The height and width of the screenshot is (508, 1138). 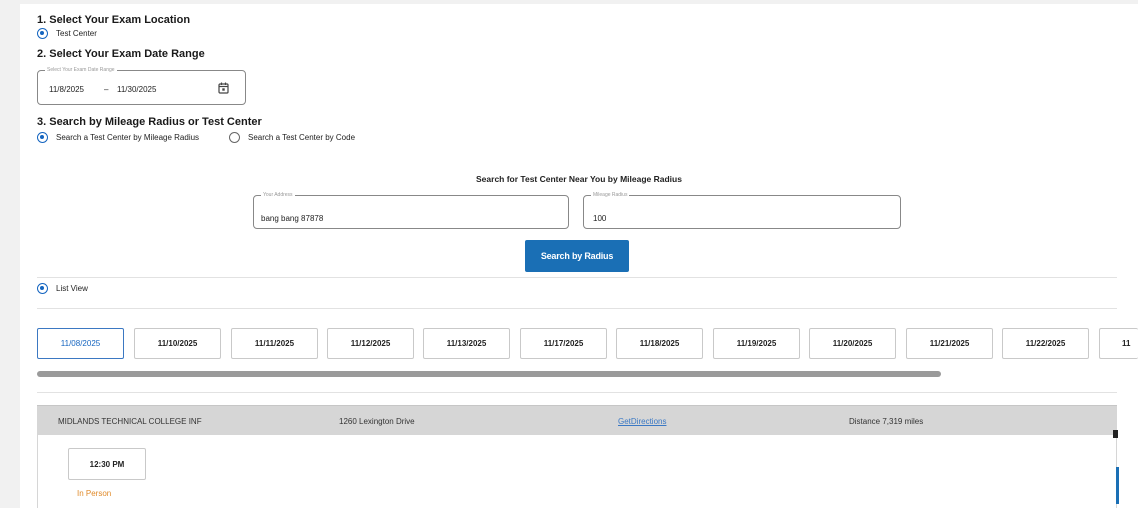 What do you see at coordinates (121, 54) in the screenshot?
I see `section-2-title: 2. Select Your Exam Date Range` at bounding box center [121, 54].